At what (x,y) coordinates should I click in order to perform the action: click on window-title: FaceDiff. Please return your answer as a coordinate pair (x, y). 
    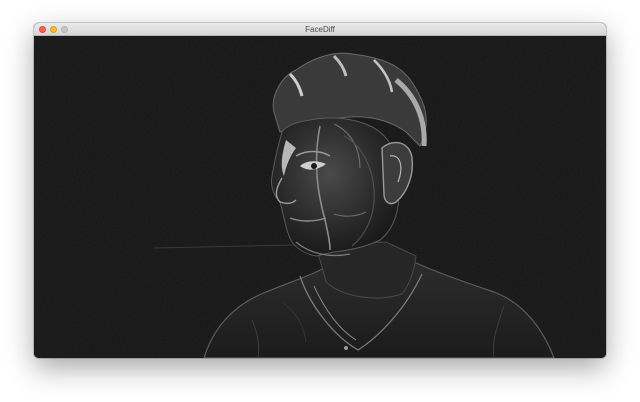
    Looking at the image, I should click on (320, 29).